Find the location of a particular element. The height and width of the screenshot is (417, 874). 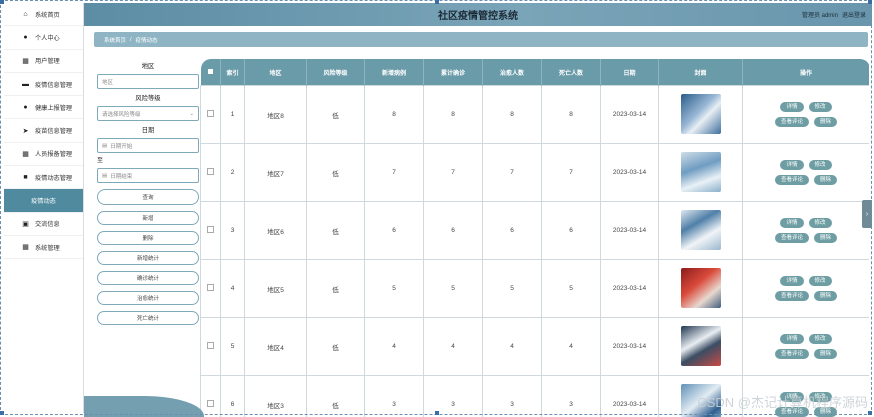

sidebar-item-dynamics: 疫情动态 is located at coordinates (43, 201).